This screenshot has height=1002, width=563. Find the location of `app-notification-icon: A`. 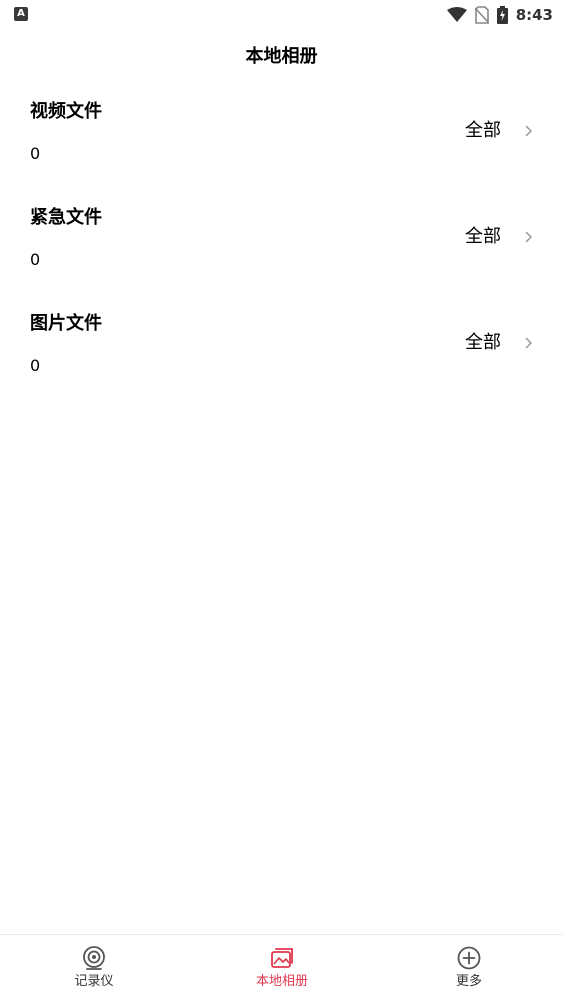

app-notification-icon: A is located at coordinates (21, 14).